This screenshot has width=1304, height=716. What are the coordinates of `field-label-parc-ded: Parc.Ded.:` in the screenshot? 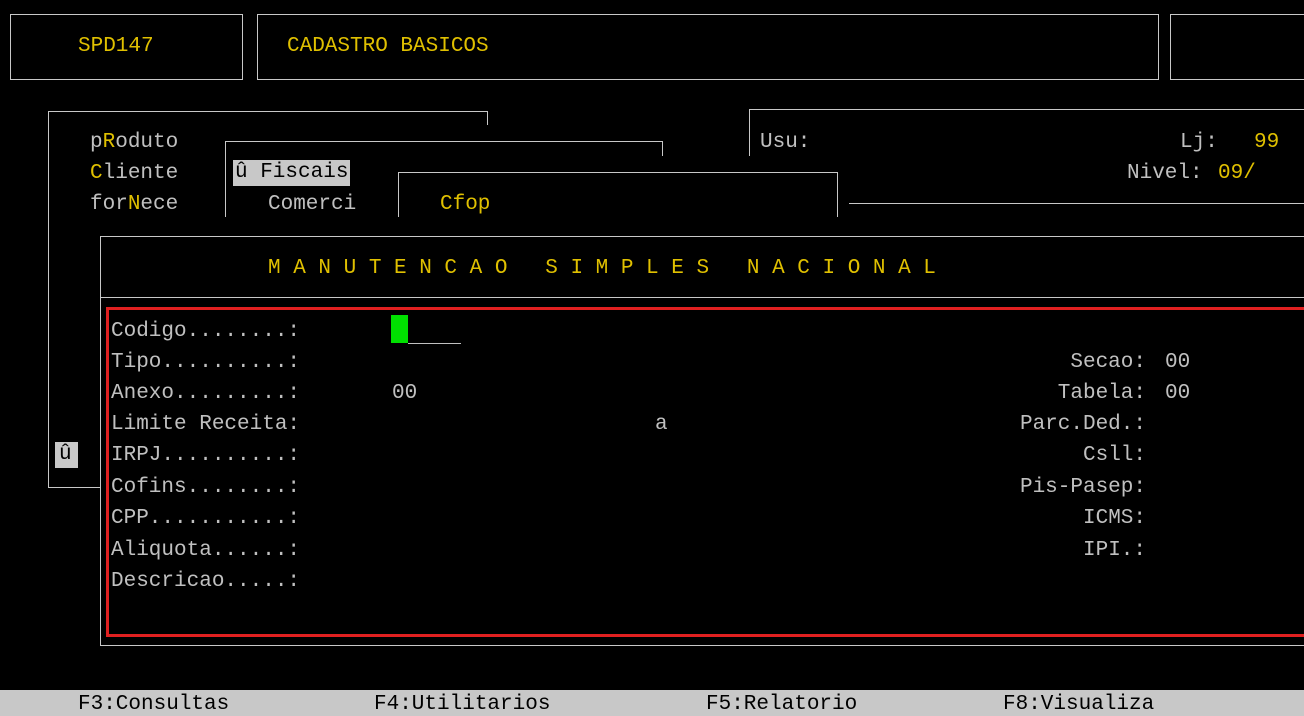 It's located at (1082, 424).